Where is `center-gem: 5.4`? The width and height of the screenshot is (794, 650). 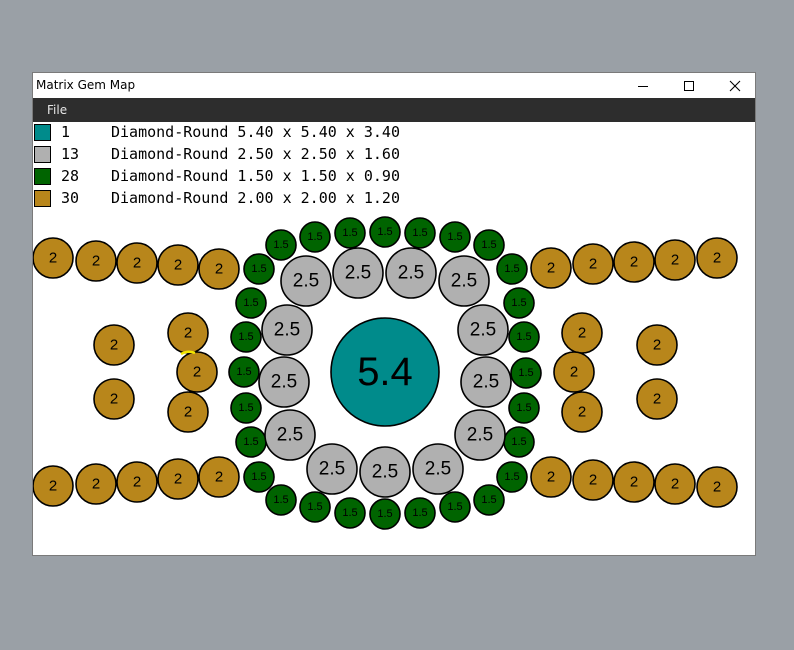
center-gem: 5.4 is located at coordinates (385, 372).